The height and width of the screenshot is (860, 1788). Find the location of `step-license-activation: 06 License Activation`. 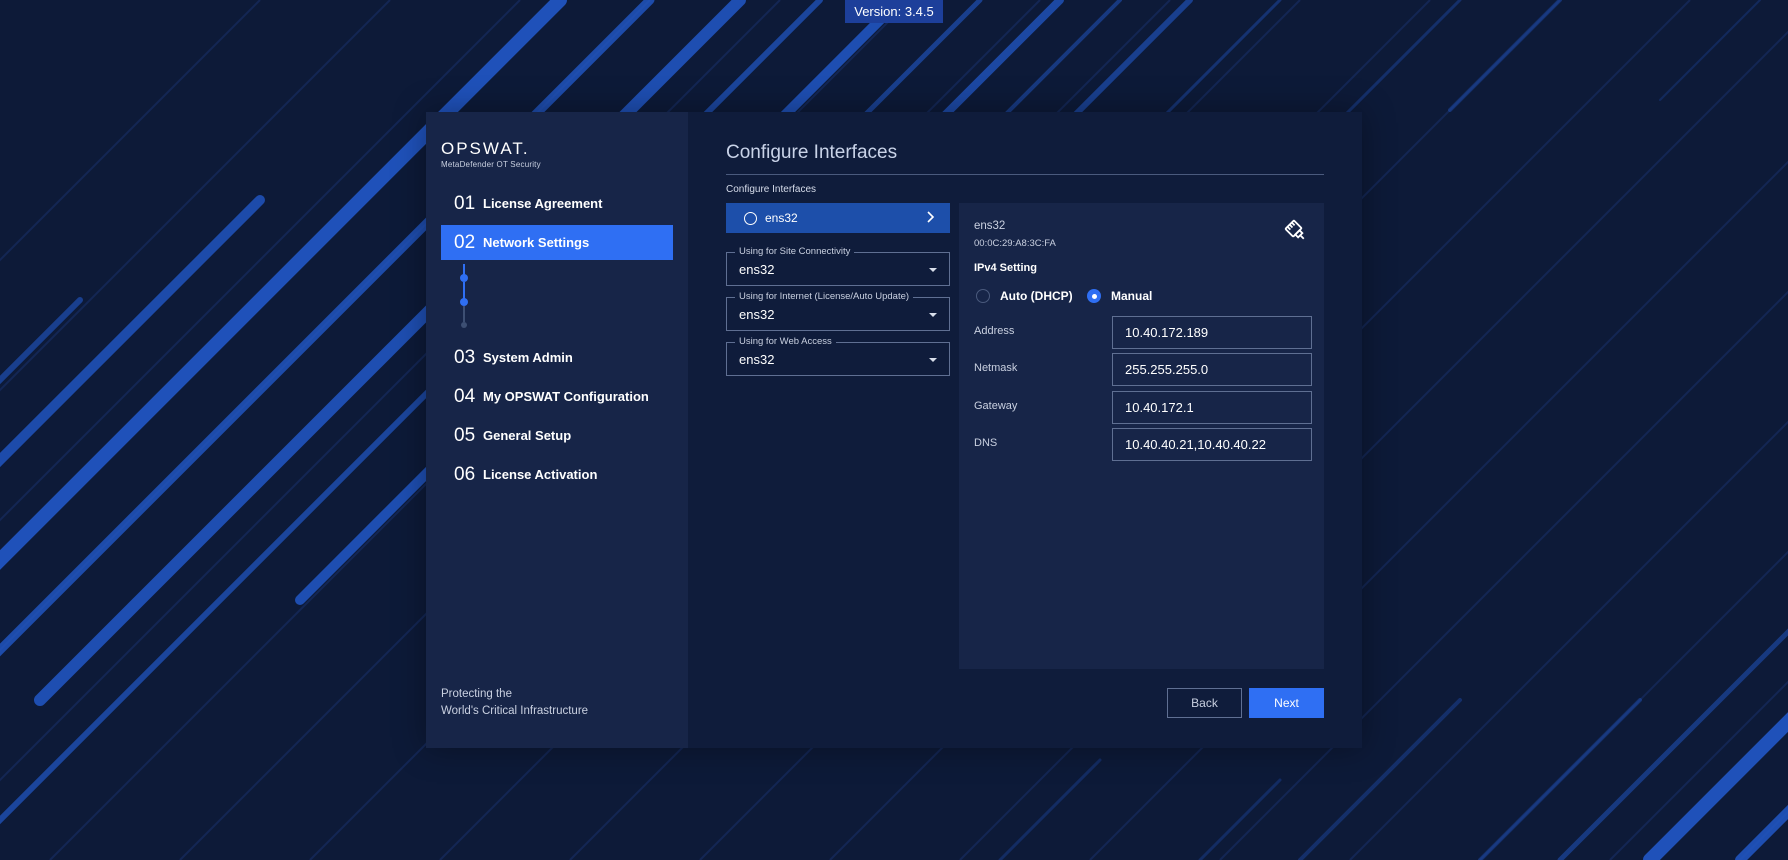

step-license-activation: 06 License Activation is located at coordinates (557, 474).